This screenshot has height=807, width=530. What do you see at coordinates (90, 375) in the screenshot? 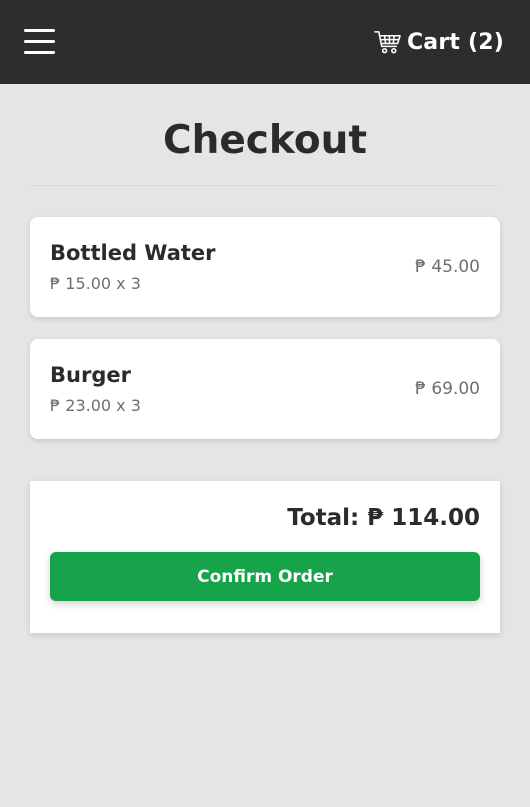
I see `item-name: Burger` at bounding box center [90, 375].